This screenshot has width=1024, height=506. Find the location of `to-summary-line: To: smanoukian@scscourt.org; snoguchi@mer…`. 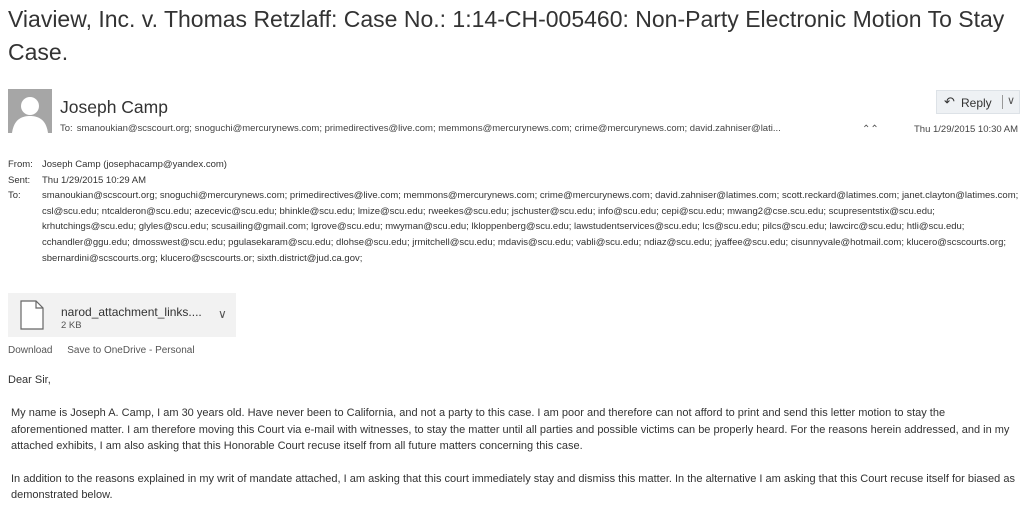

to-summary-line: To: smanoukian@scscourt.org; snoguchi@mer… is located at coordinates (460, 128).